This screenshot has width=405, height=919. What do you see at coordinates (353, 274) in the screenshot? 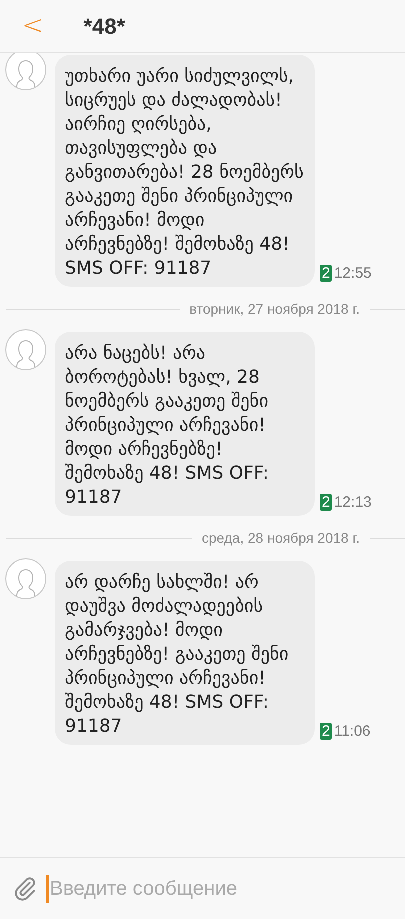
I see `message-time: 12:55` at bounding box center [353, 274].